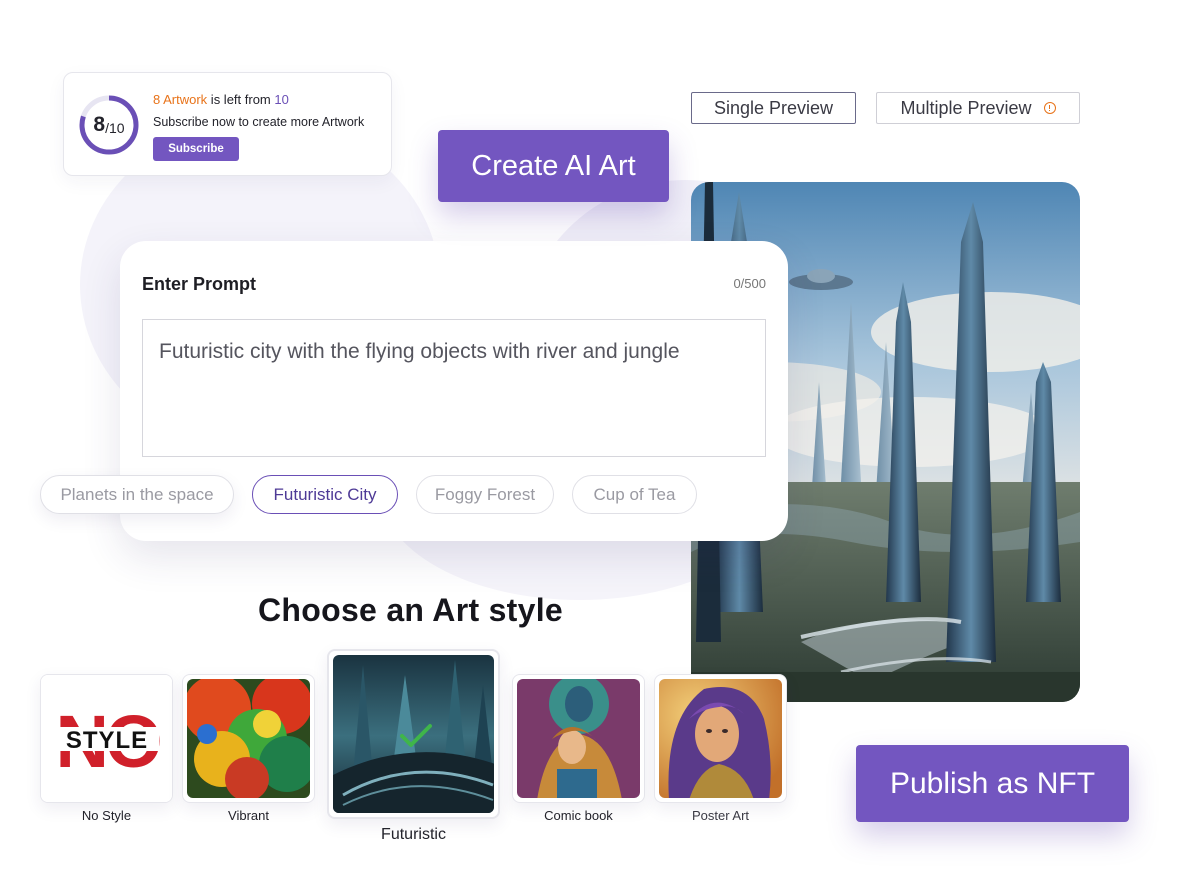 This screenshot has width=1200, height=892. I want to click on prompt-char-count: 0/500, so click(749, 283).